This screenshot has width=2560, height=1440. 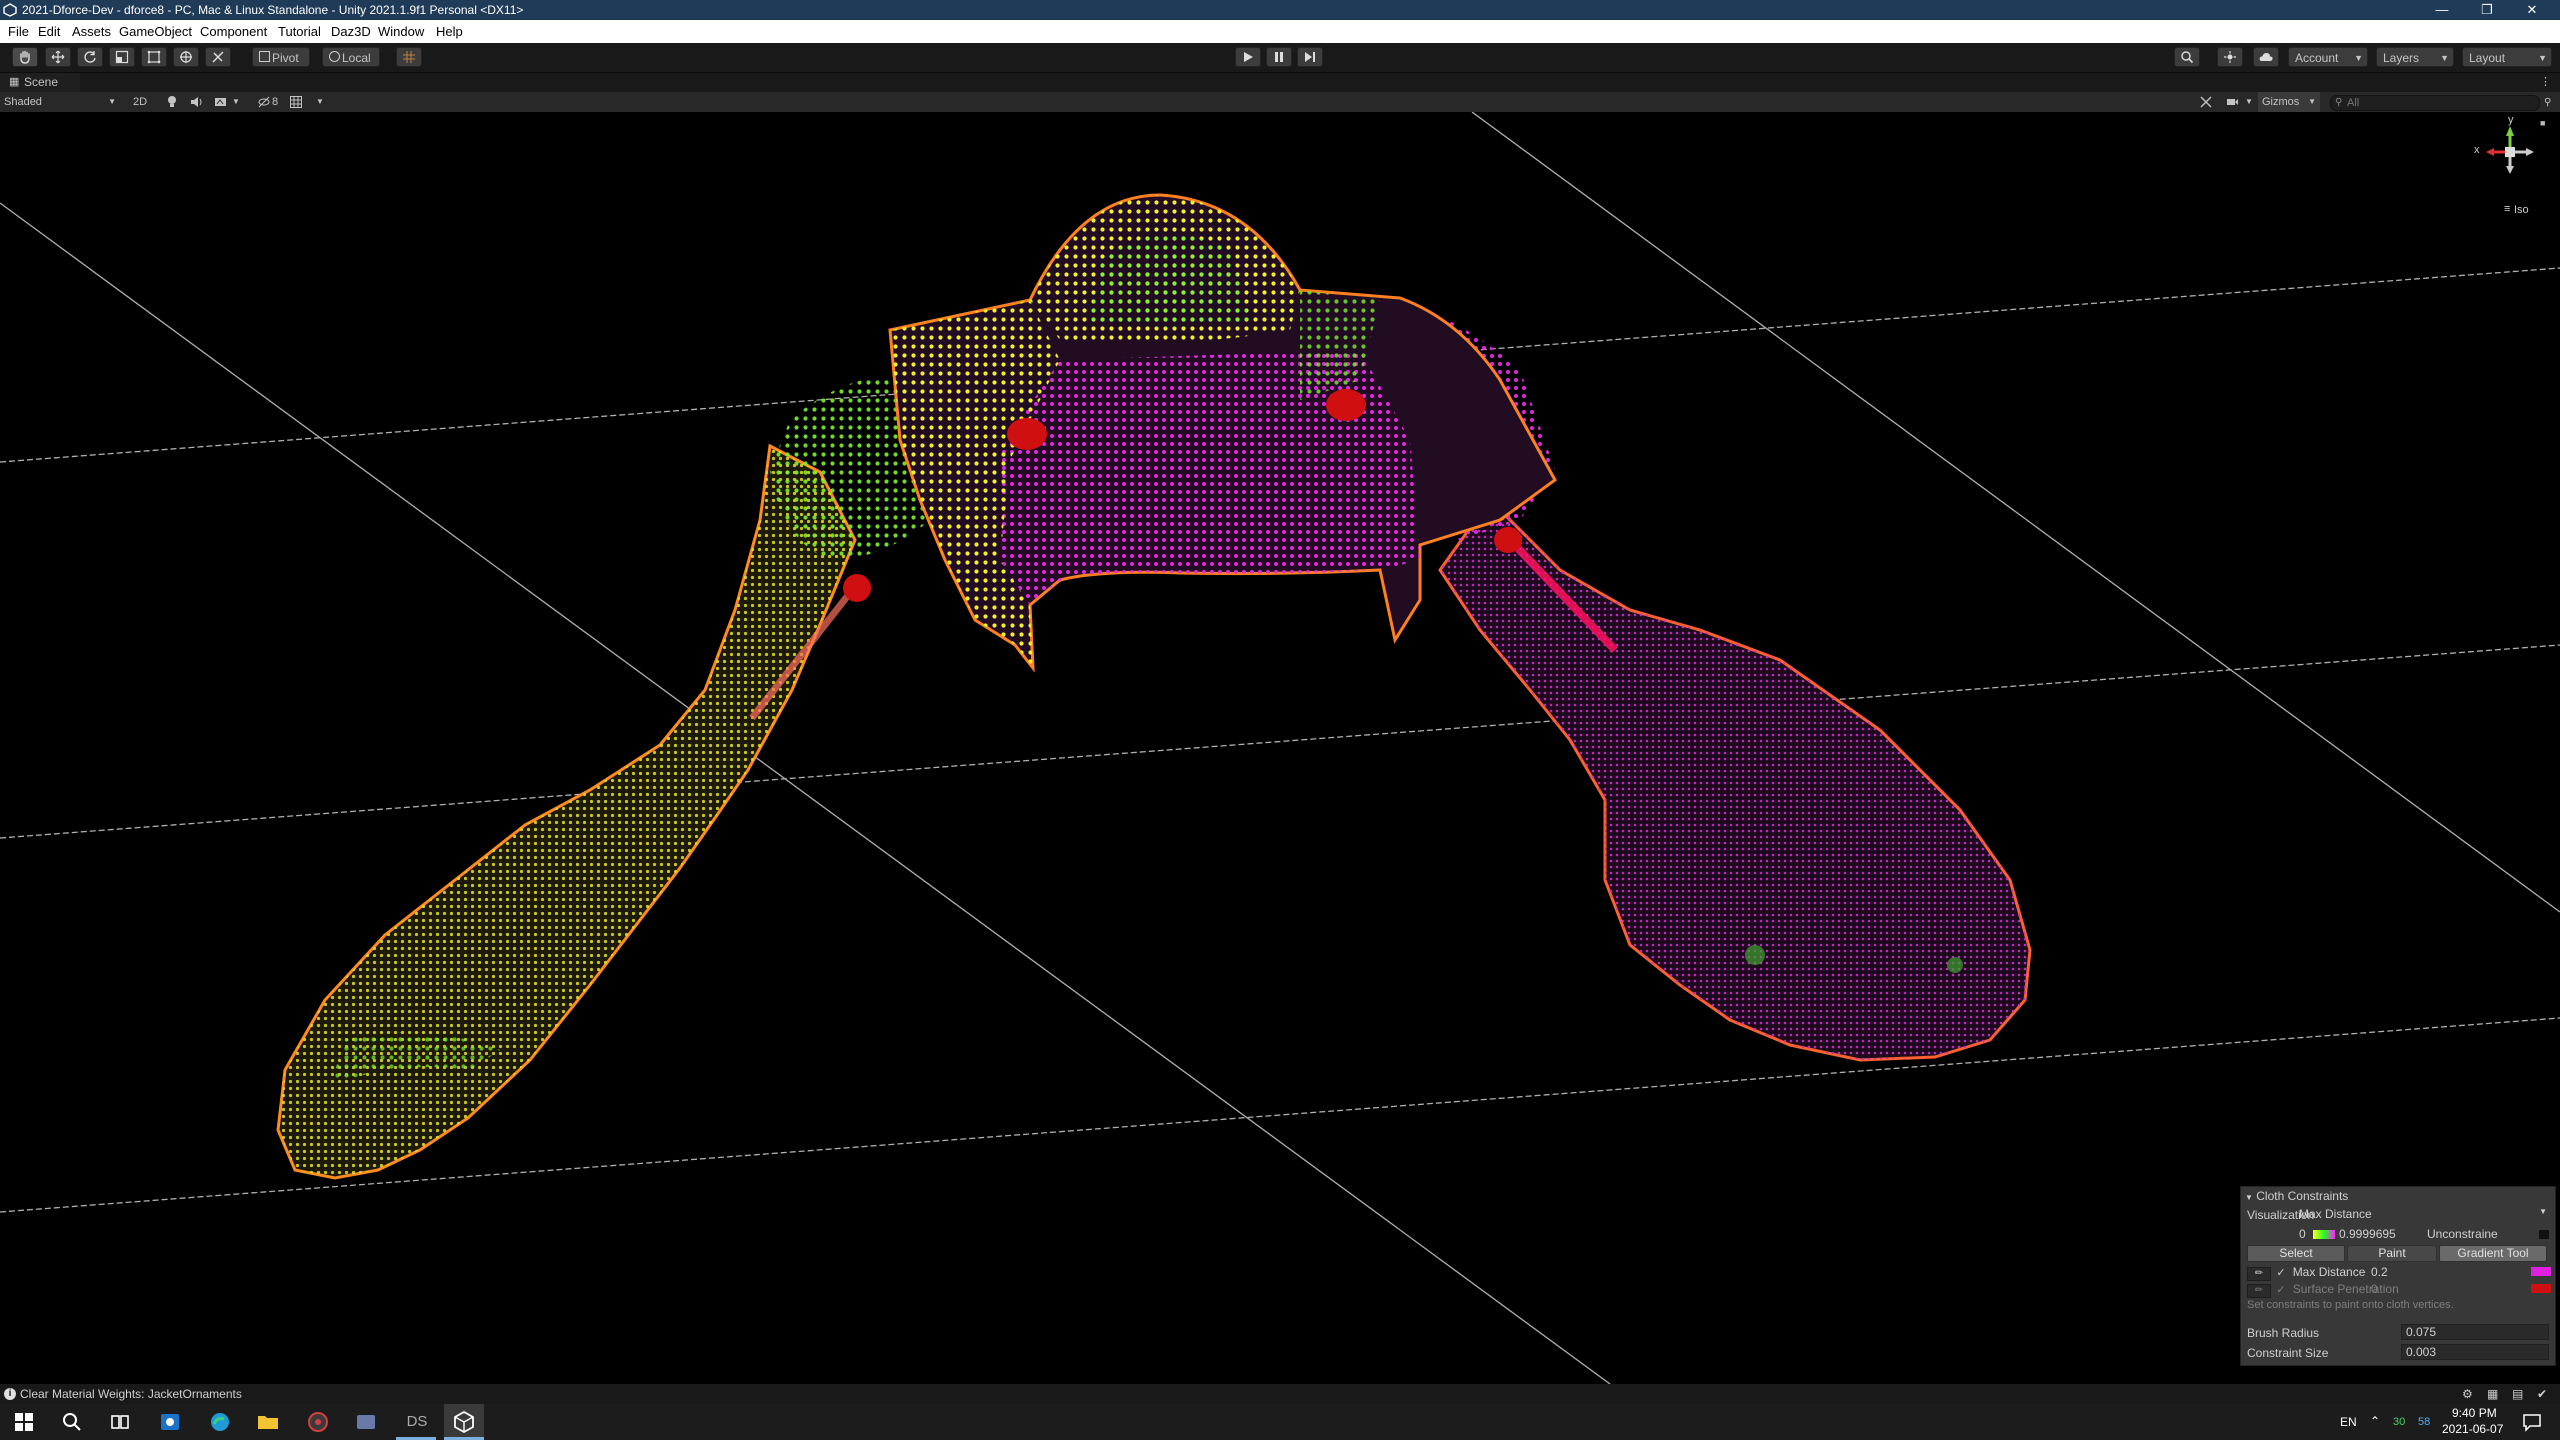 What do you see at coordinates (2296, 1196) in the screenshot?
I see `panel-header: ▼ Cloth Constraints` at bounding box center [2296, 1196].